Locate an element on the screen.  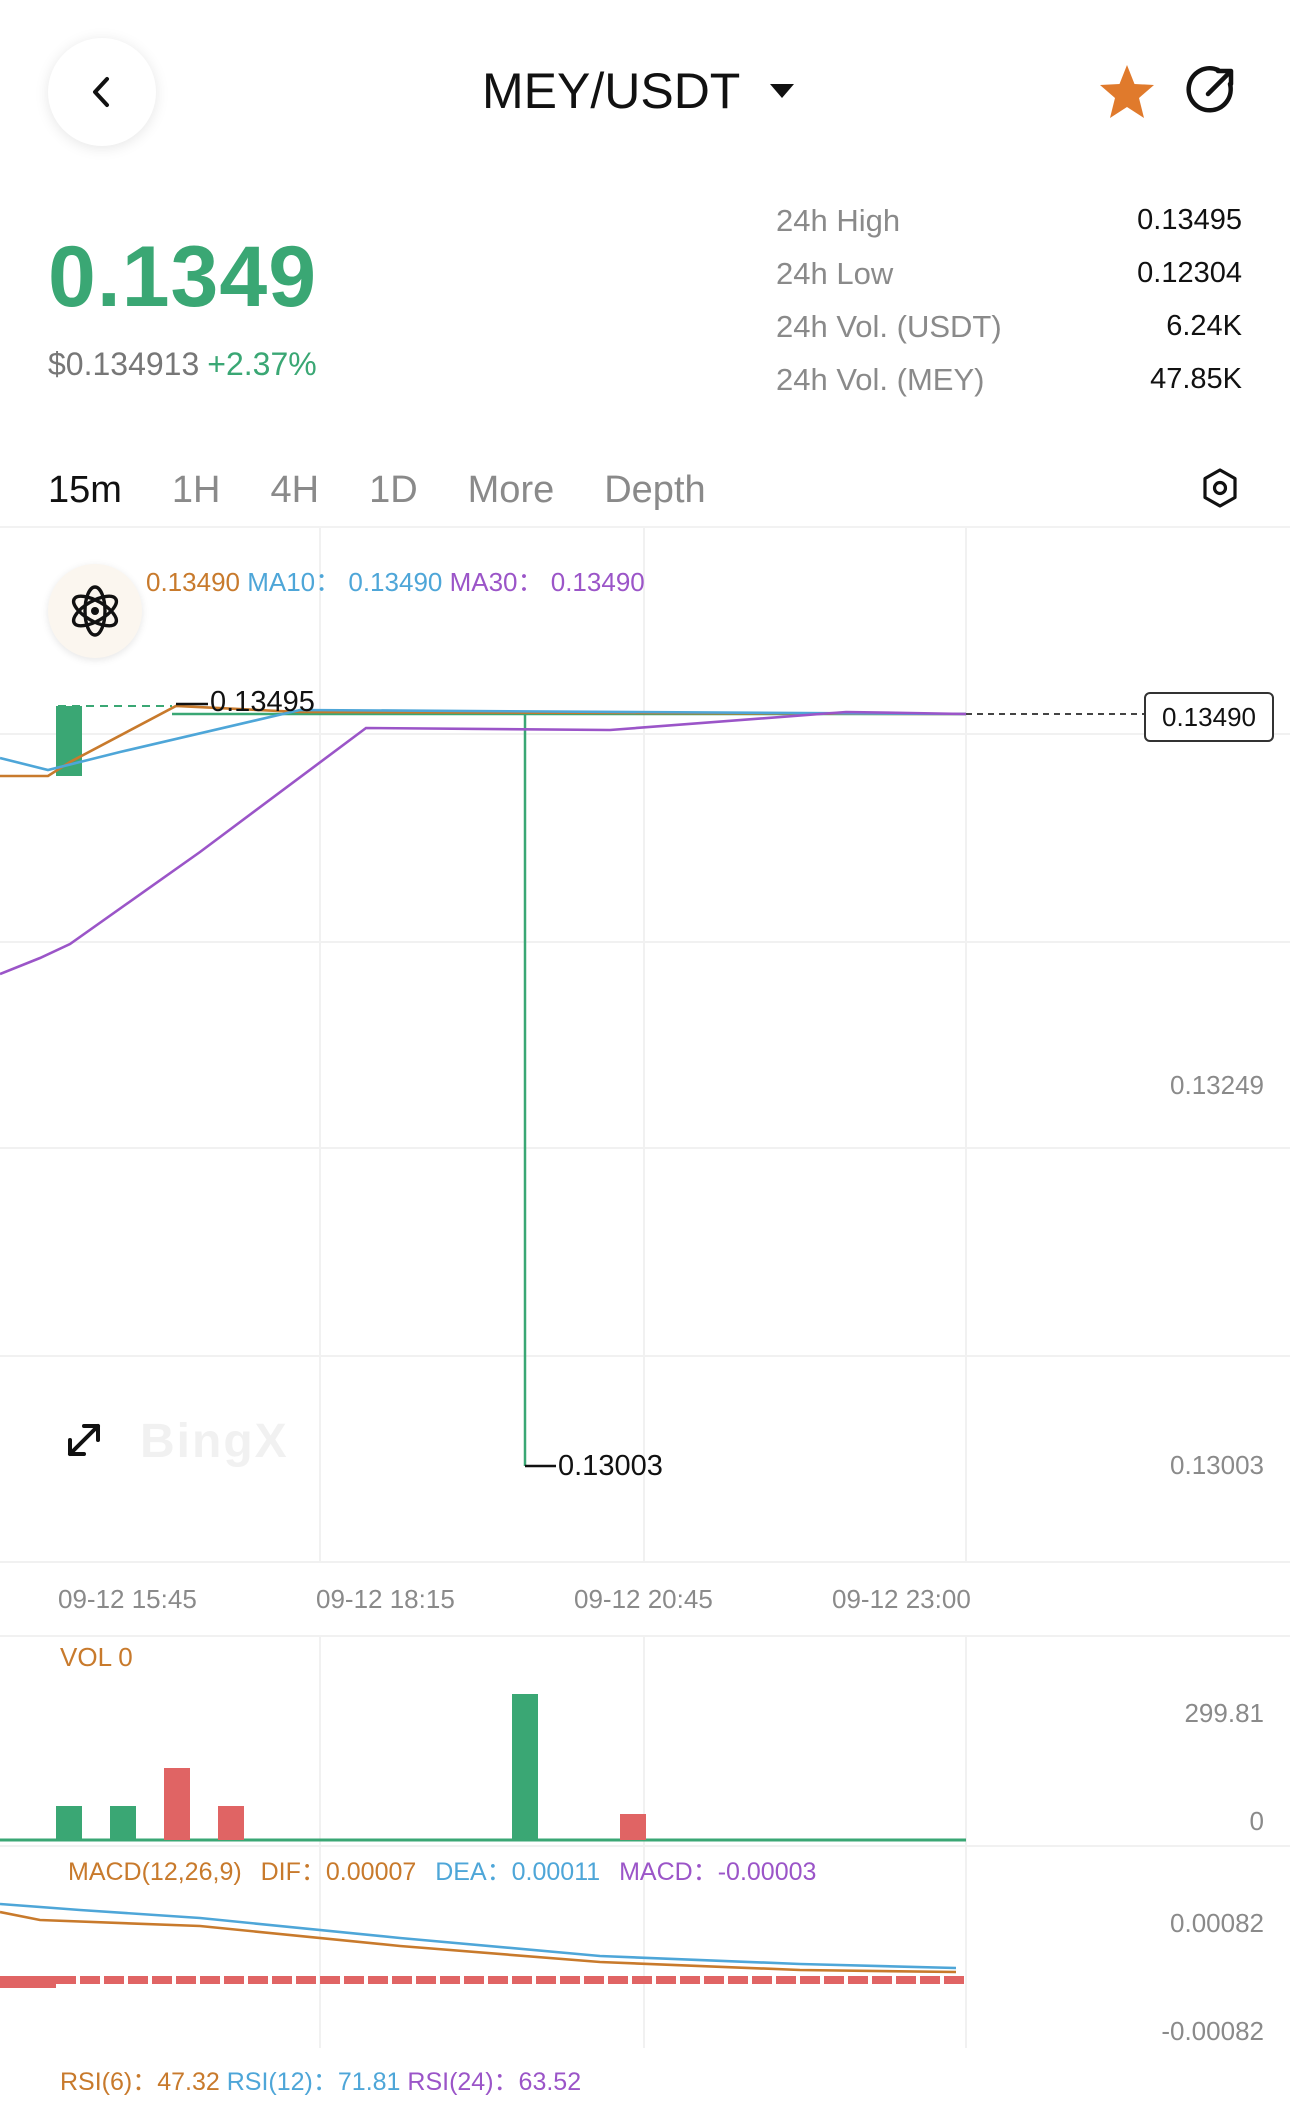
change-percent: +2.37% is located at coordinates (262, 364).